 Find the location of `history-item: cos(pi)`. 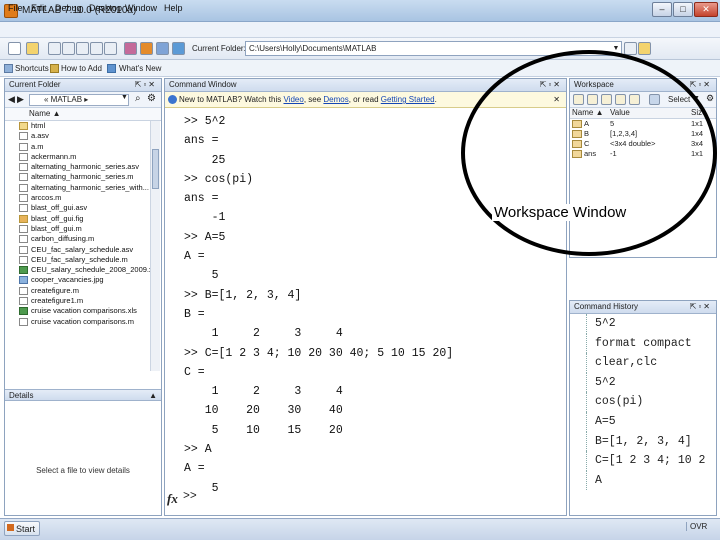

history-item: cos(pi) is located at coordinates (643, 402).